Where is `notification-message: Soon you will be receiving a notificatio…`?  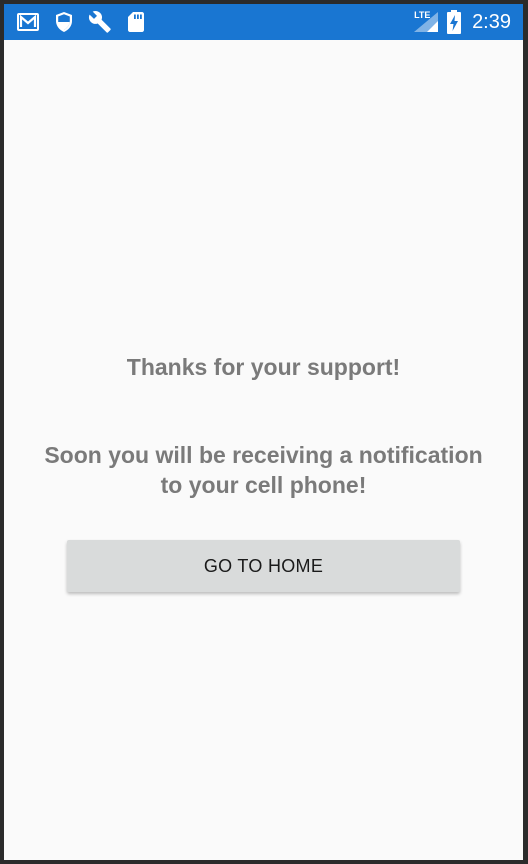
notification-message: Soon you will be receiving a notificatio… is located at coordinates (263, 470).